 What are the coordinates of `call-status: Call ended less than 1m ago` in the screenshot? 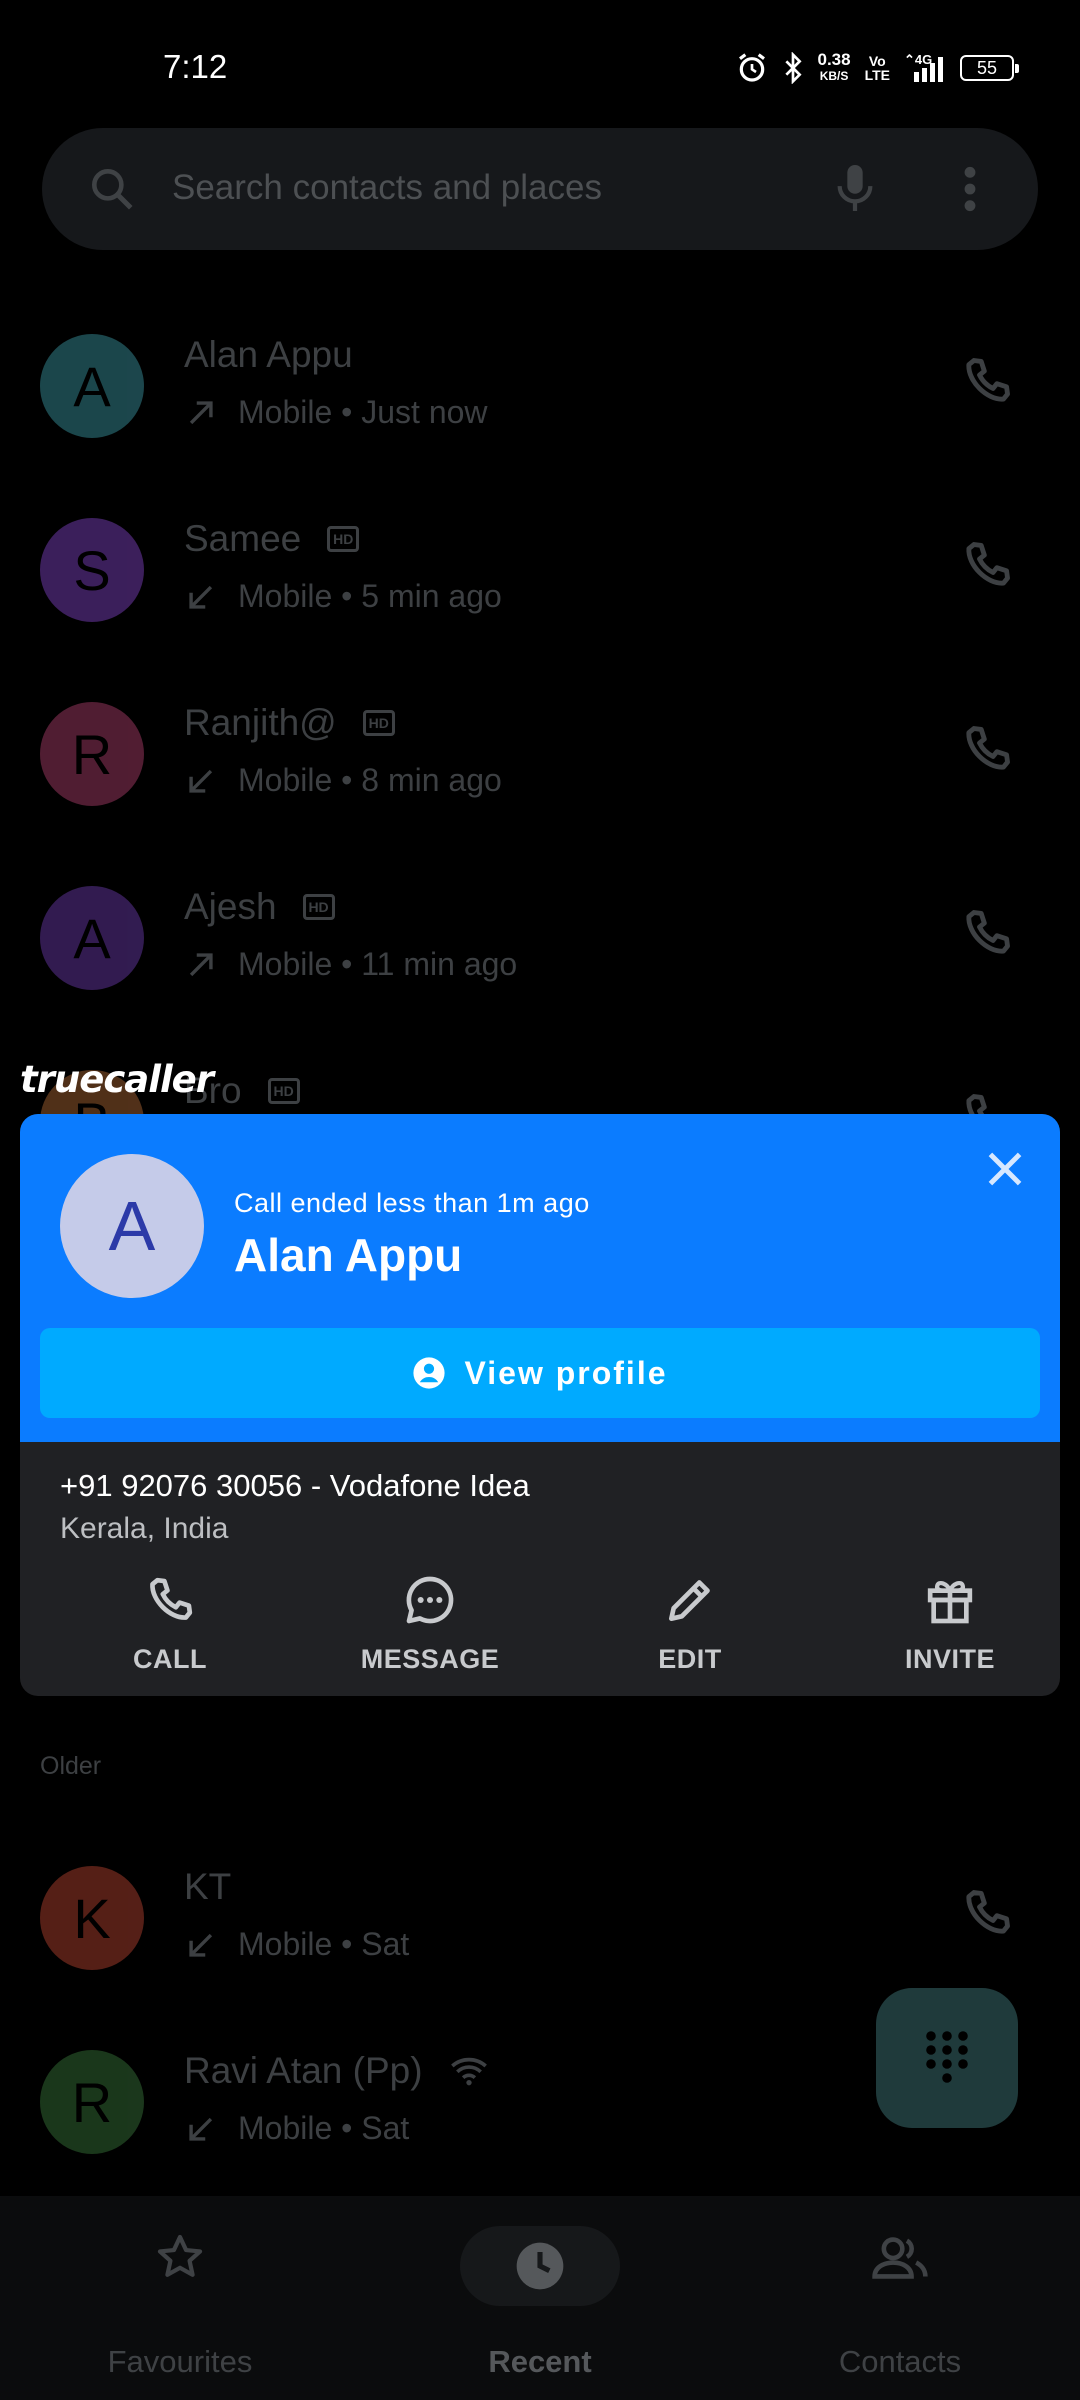 It's located at (412, 1203).